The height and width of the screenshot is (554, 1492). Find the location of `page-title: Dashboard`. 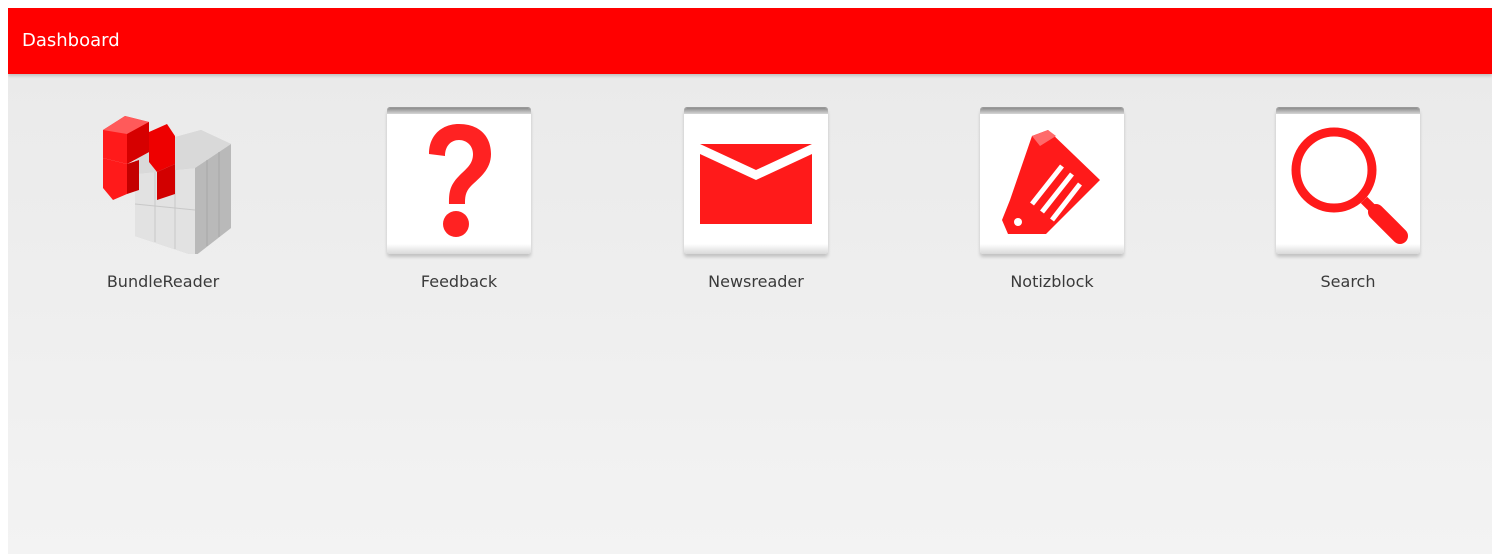

page-title: Dashboard is located at coordinates (71, 40).